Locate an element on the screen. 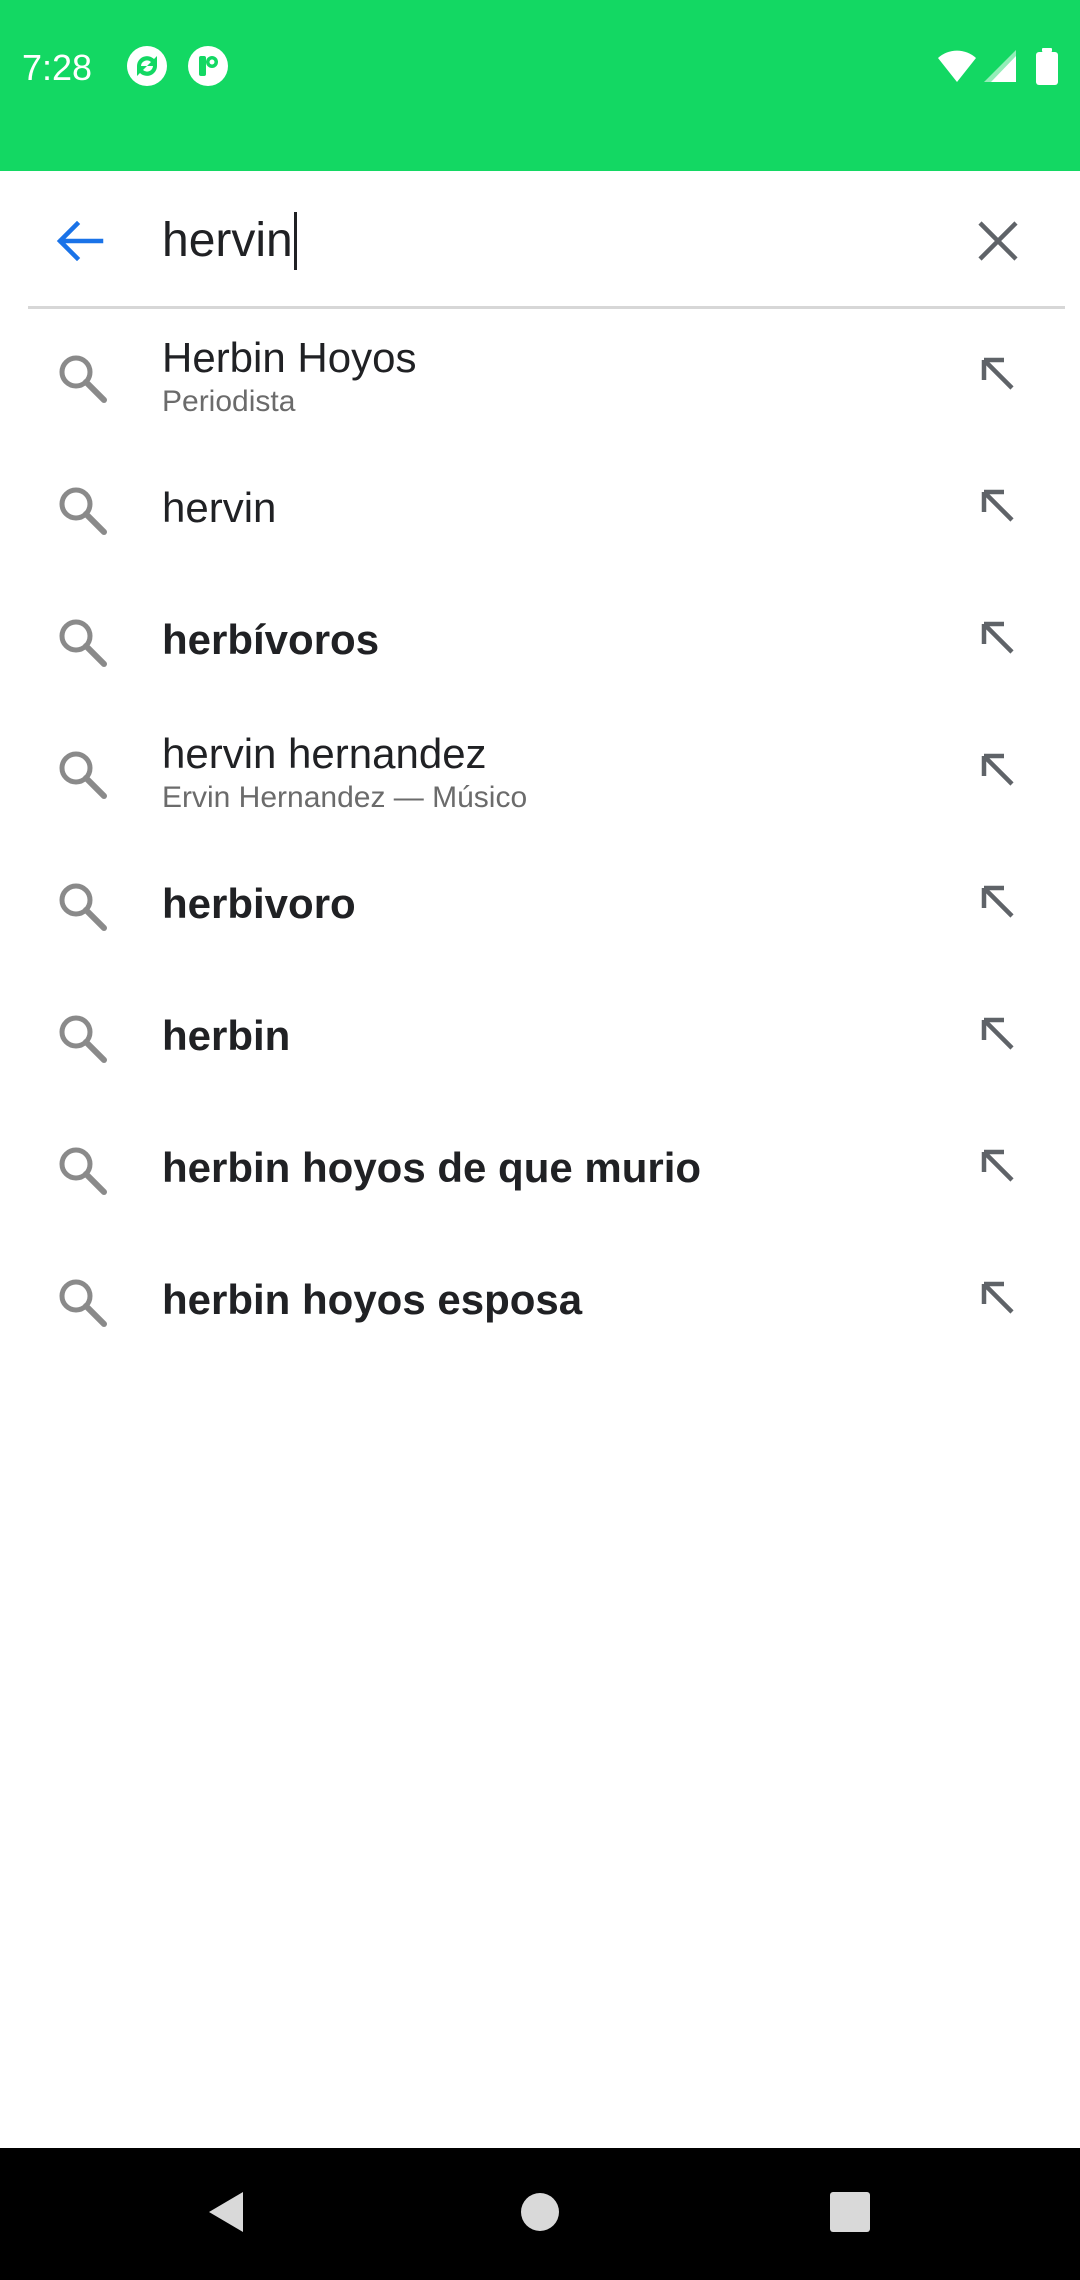 Image resolution: width=1080 pixels, height=2280 pixels. battery-icon is located at coordinates (1047, 68).